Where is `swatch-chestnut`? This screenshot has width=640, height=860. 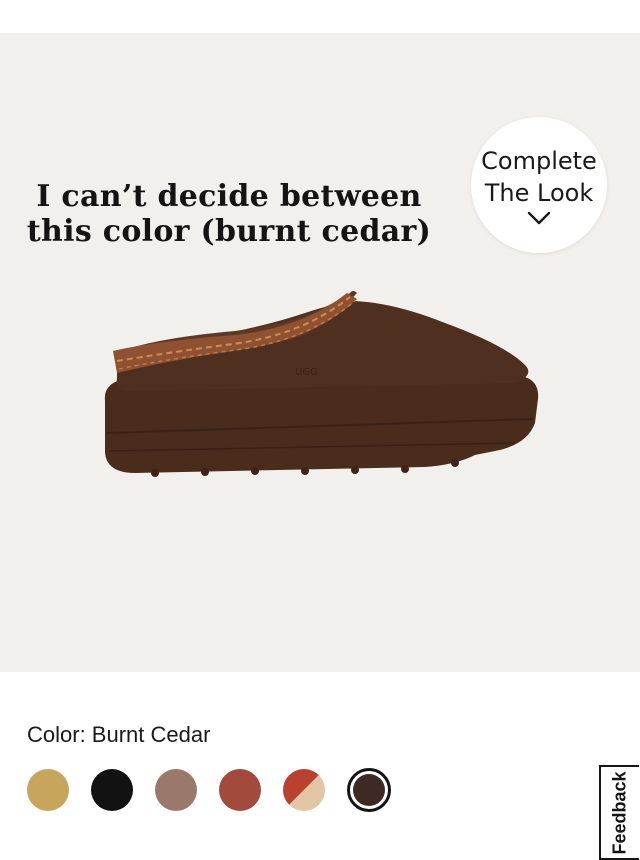
swatch-chestnut is located at coordinates (48, 790).